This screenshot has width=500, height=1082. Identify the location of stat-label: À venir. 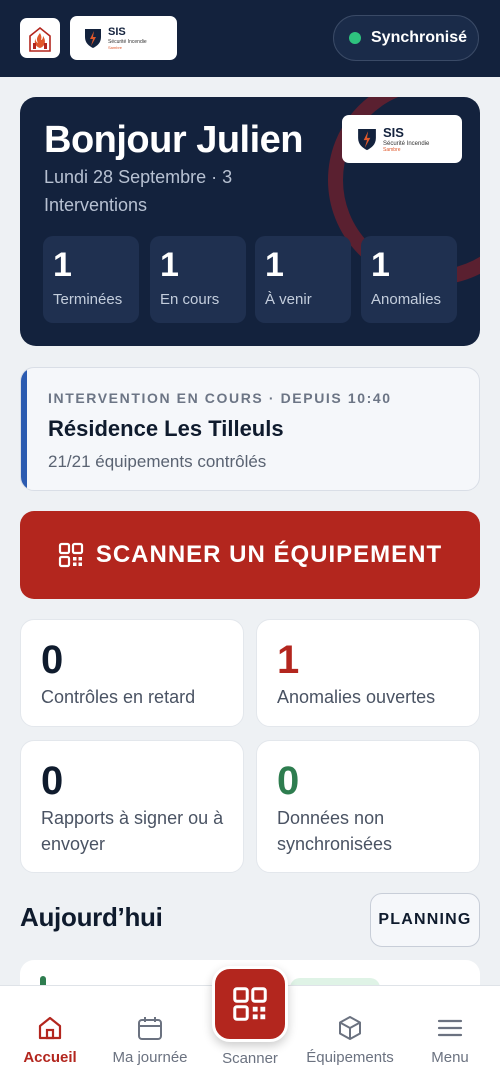
(288, 299).